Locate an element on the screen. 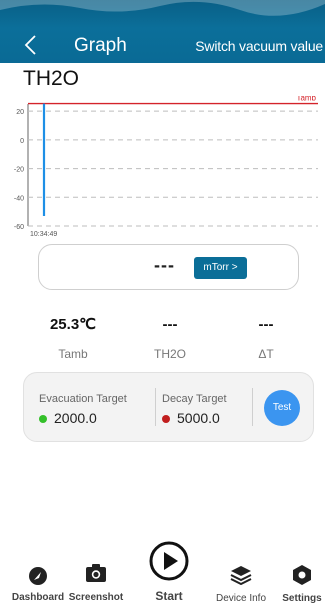 This screenshot has width=325, height=604. green-dot-icon is located at coordinates (43, 419).